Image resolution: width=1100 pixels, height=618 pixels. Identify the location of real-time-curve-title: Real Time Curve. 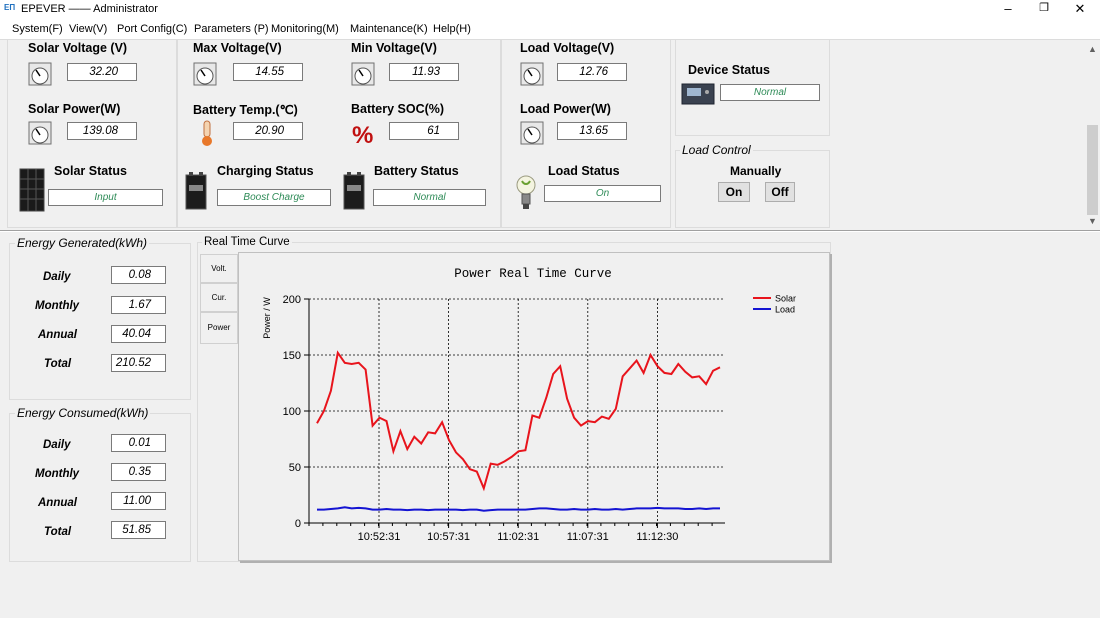
(247, 242).